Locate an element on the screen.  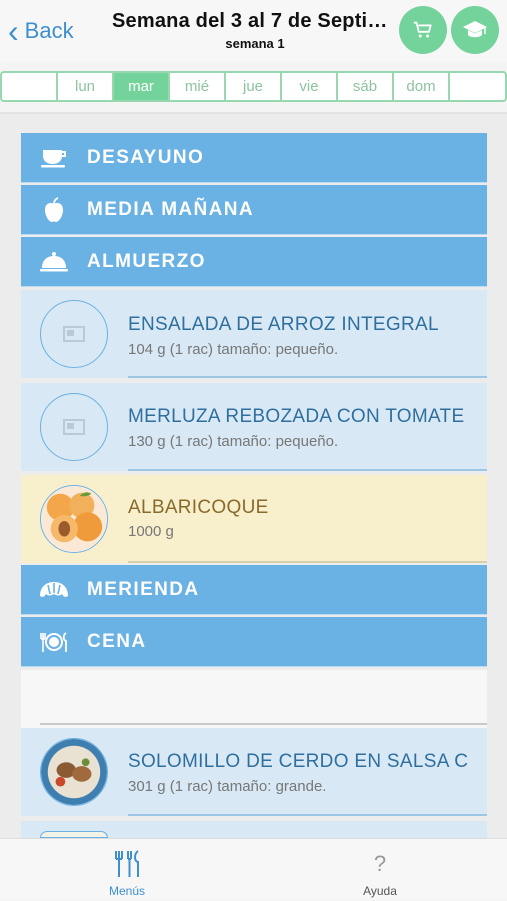
meal-label: MEDIA MAÑANA is located at coordinates (171, 209).